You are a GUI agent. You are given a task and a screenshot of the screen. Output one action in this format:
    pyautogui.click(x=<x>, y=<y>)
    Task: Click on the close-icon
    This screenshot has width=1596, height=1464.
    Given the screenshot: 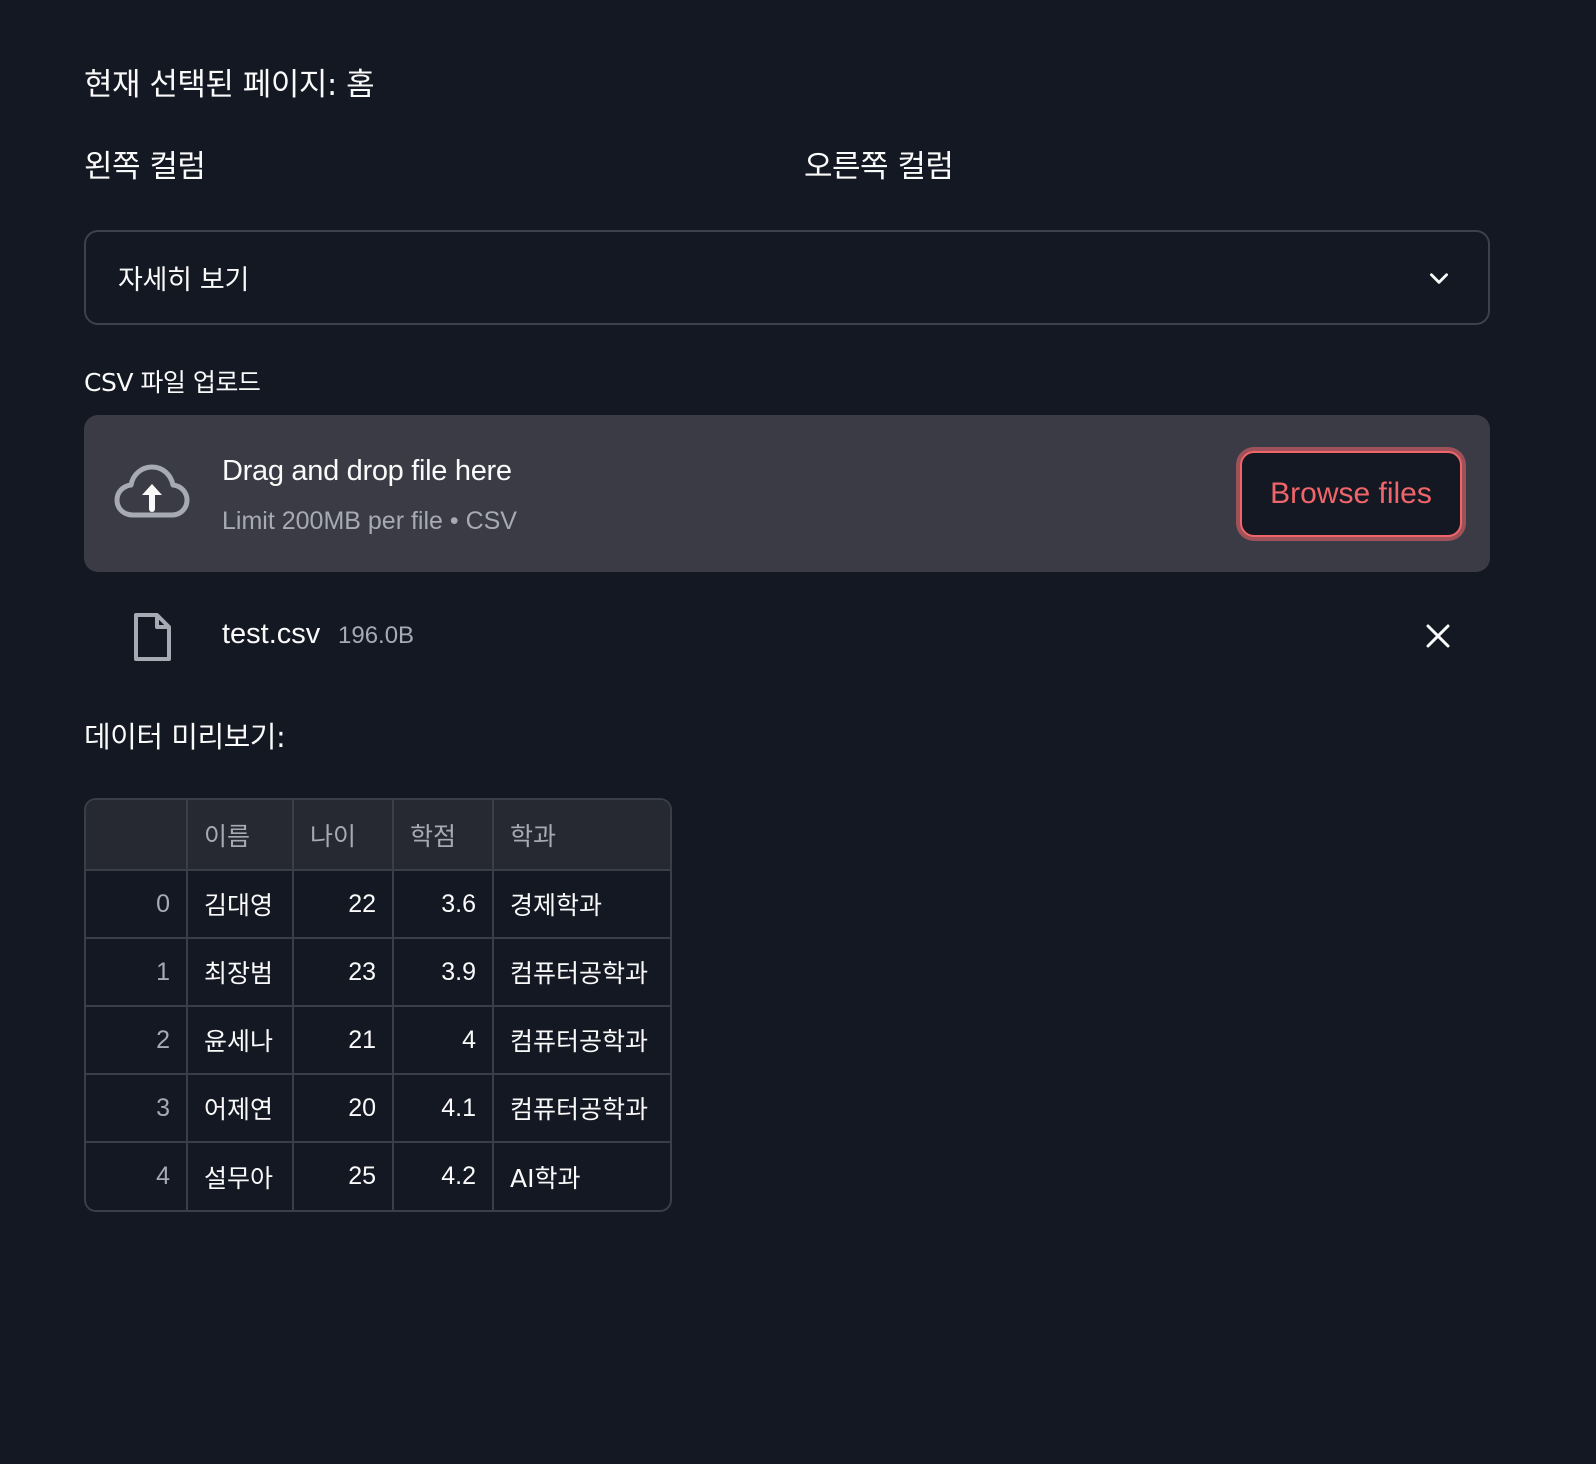 What is the action you would take?
    pyautogui.click(x=1438, y=636)
    